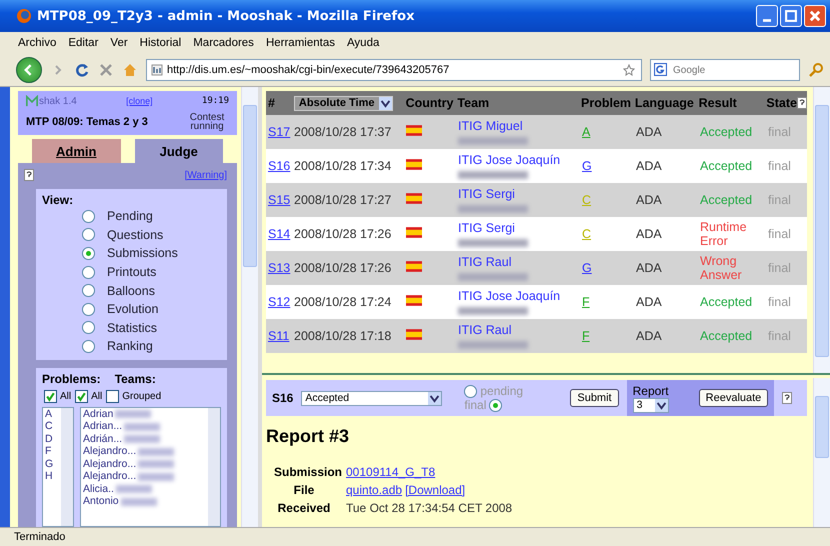 Image resolution: width=830 pixels, height=546 pixels. I want to click on reload-icon, so click(82, 70).